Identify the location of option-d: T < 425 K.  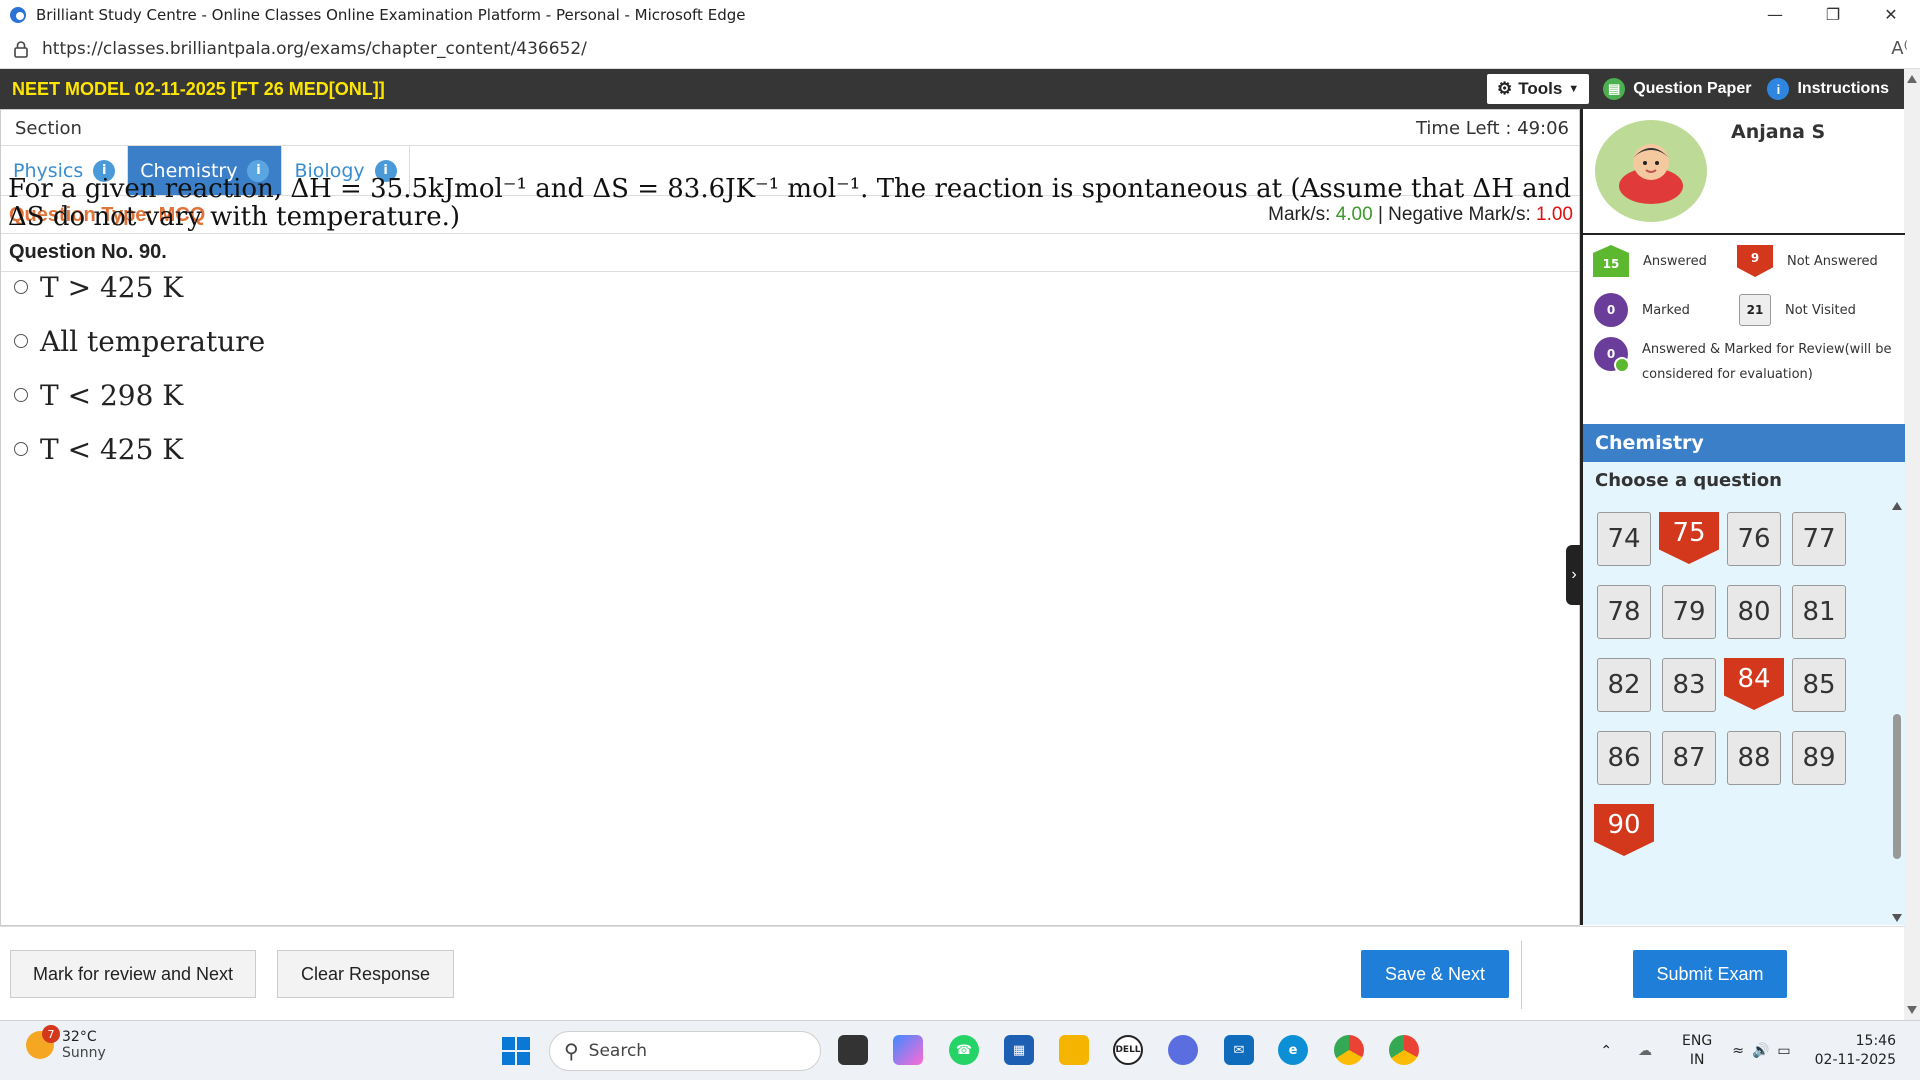
(139, 449).